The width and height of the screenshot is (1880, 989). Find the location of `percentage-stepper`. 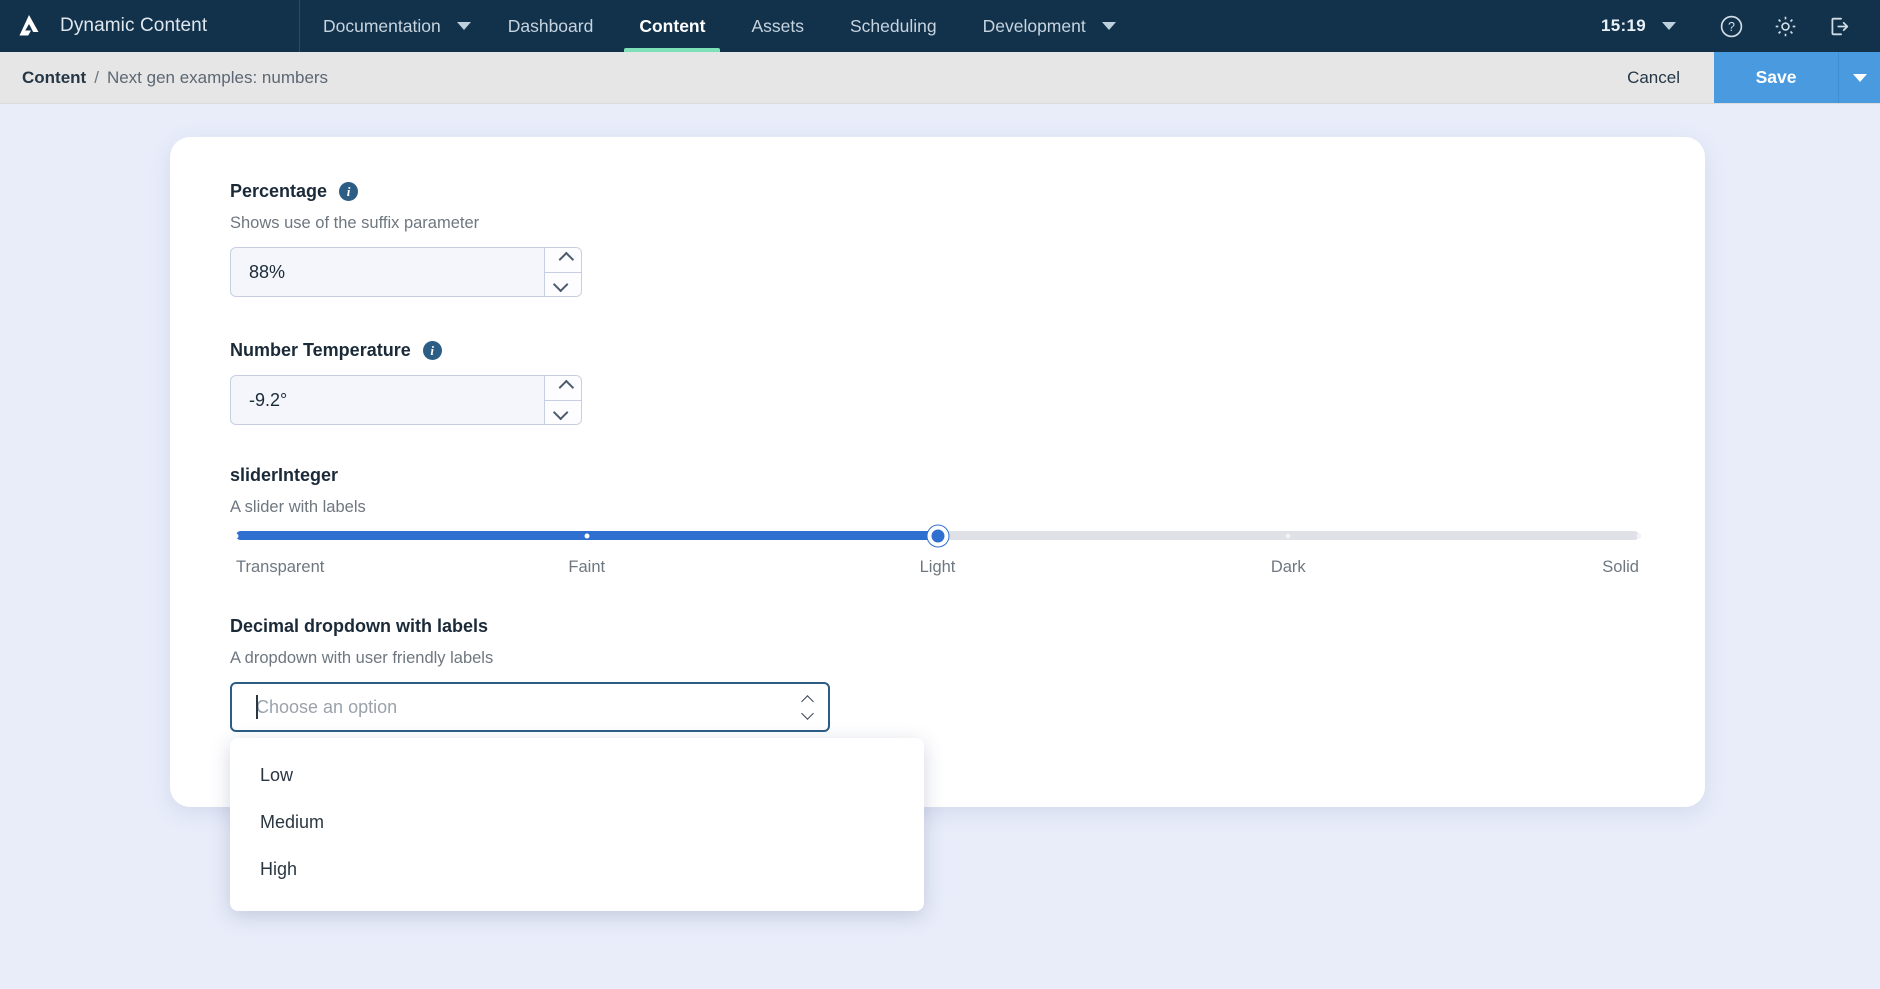

percentage-stepper is located at coordinates (562, 272).